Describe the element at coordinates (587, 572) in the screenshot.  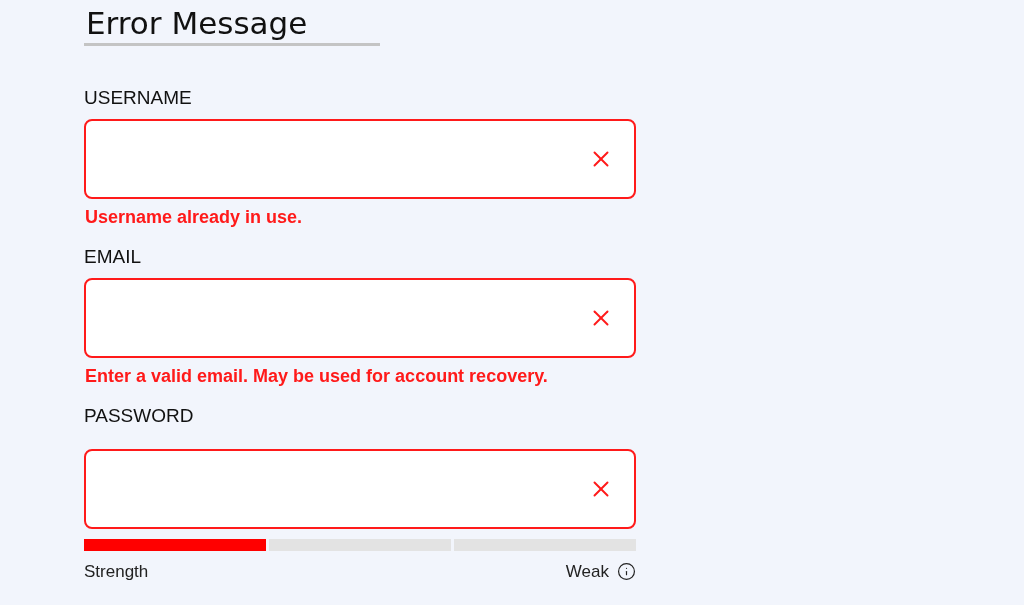
I see `strength-rating: Weak` at that location.